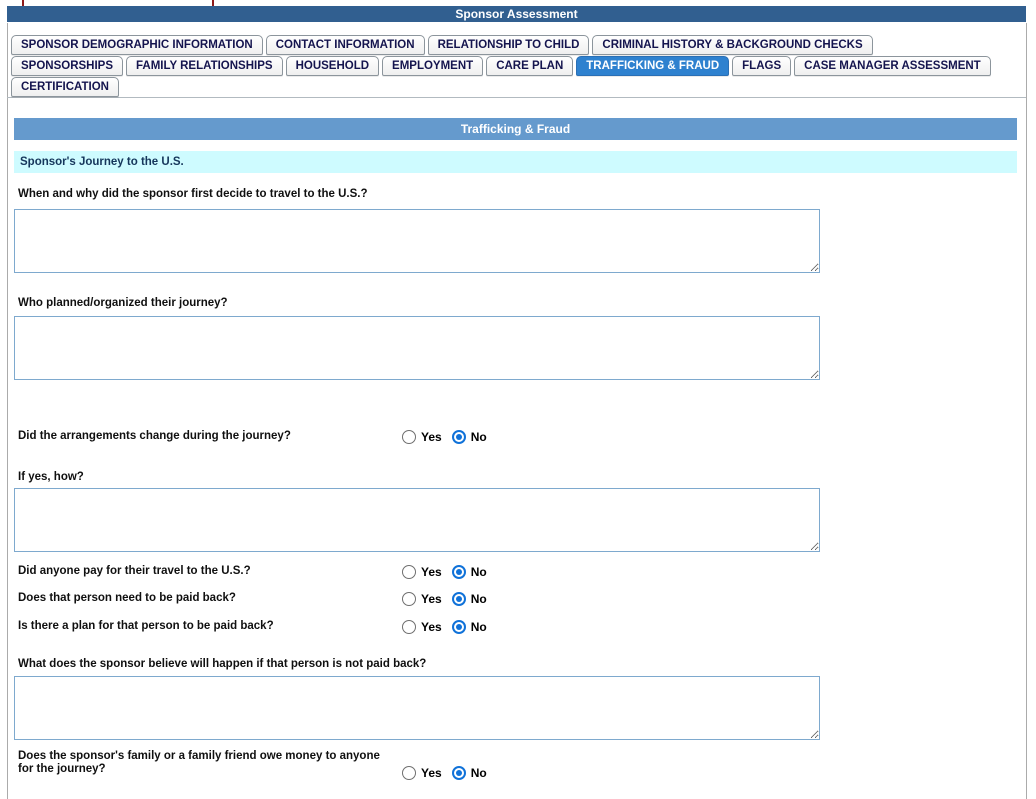 This screenshot has width=1036, height=799. What do you see at coordinates (449, 598) in the screenshot?
I see `radio-group-need-paid-back: Yes No` at bounding box center [449, 598].